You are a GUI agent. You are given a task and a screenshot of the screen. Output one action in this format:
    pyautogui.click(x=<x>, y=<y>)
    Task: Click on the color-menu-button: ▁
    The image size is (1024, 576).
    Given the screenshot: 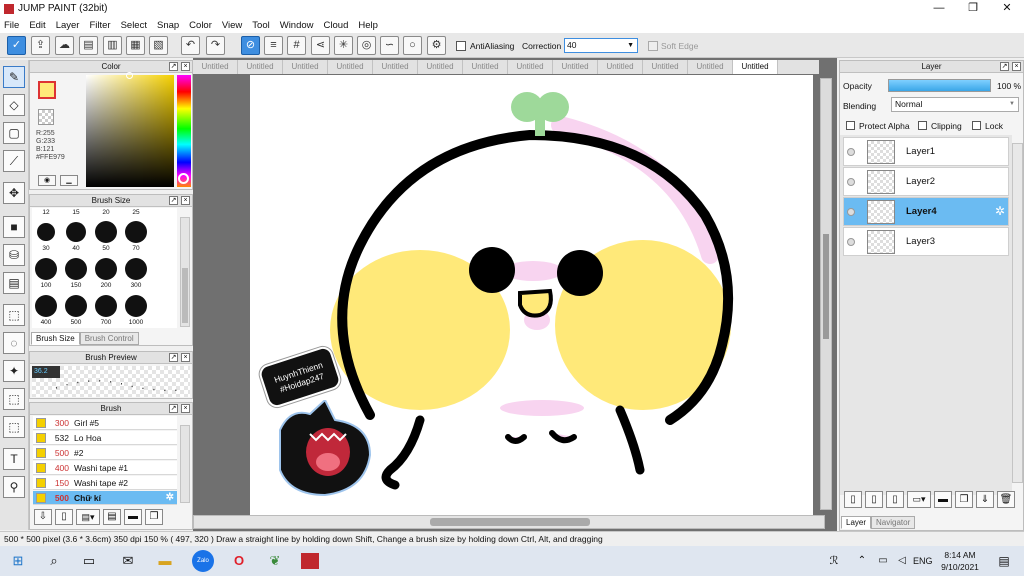 What is the action you would take?
    pyautogui.click(x=69, y=180)
    